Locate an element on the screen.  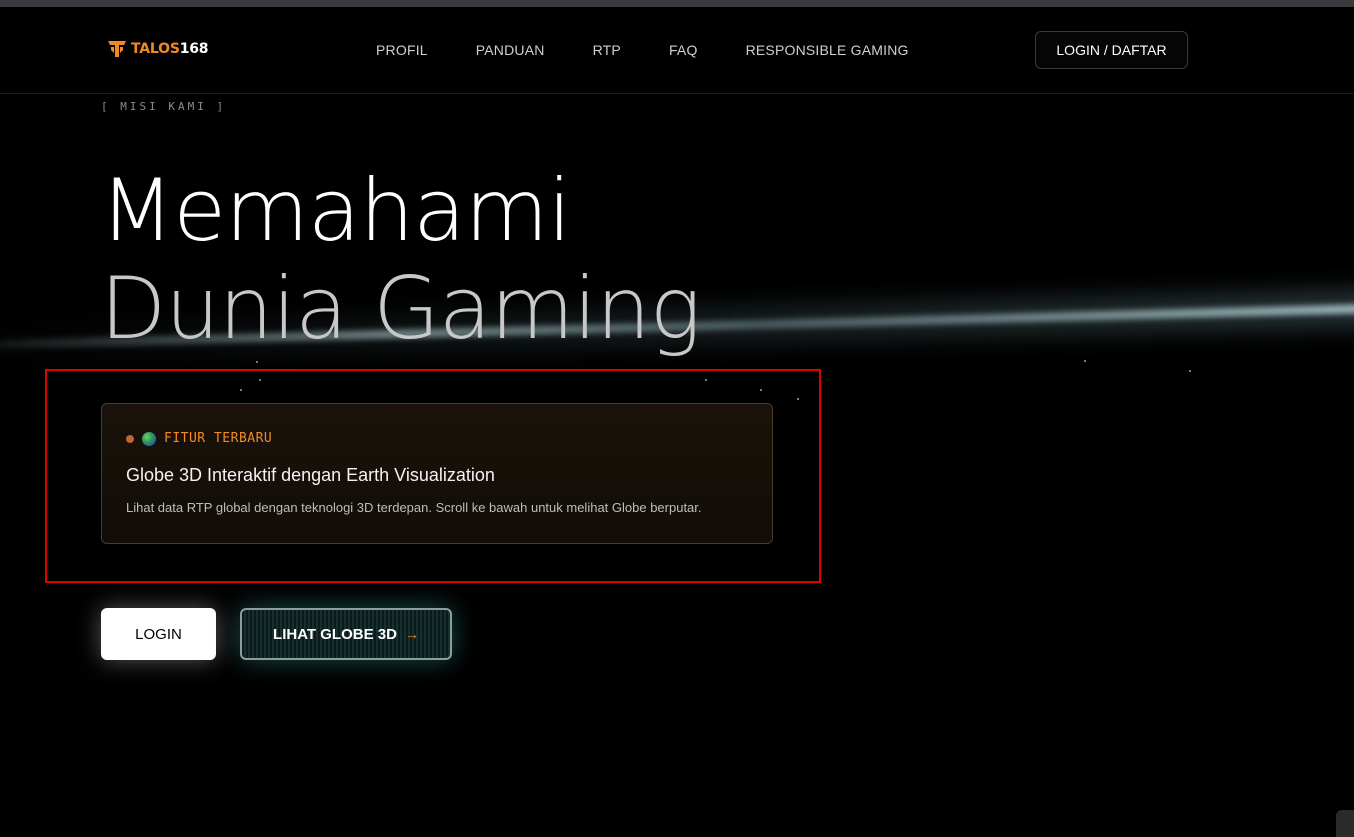
logo-brand-part1: TALOS is located at coordinates (155, 49).